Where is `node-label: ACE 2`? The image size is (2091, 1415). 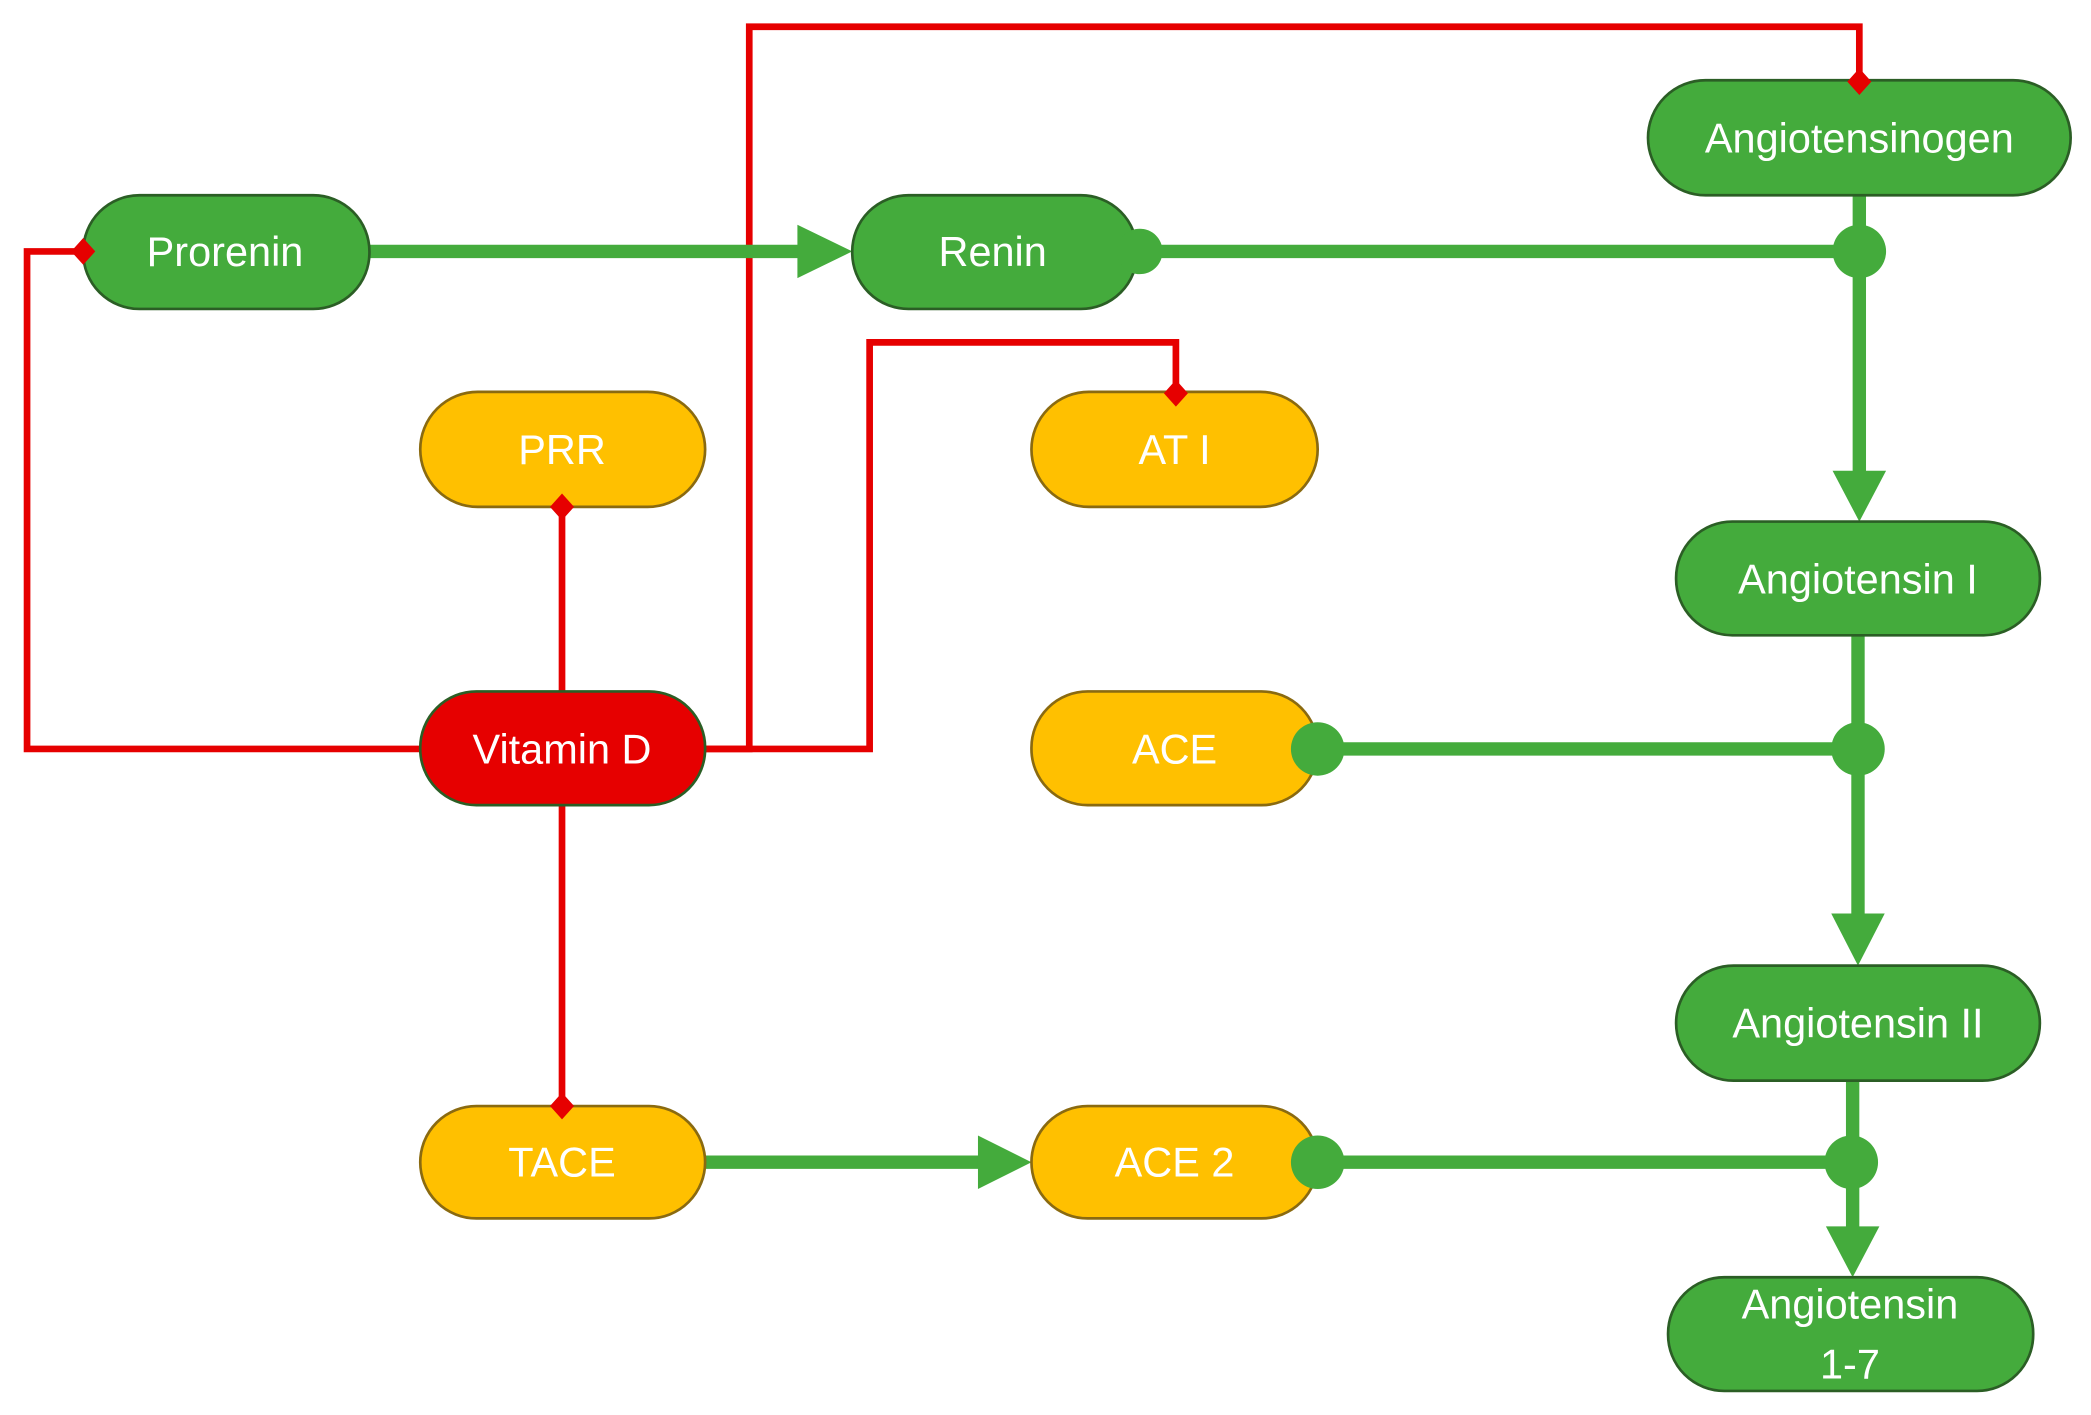 node-label: ACE 2 is located at coordinates (1175, 1162).